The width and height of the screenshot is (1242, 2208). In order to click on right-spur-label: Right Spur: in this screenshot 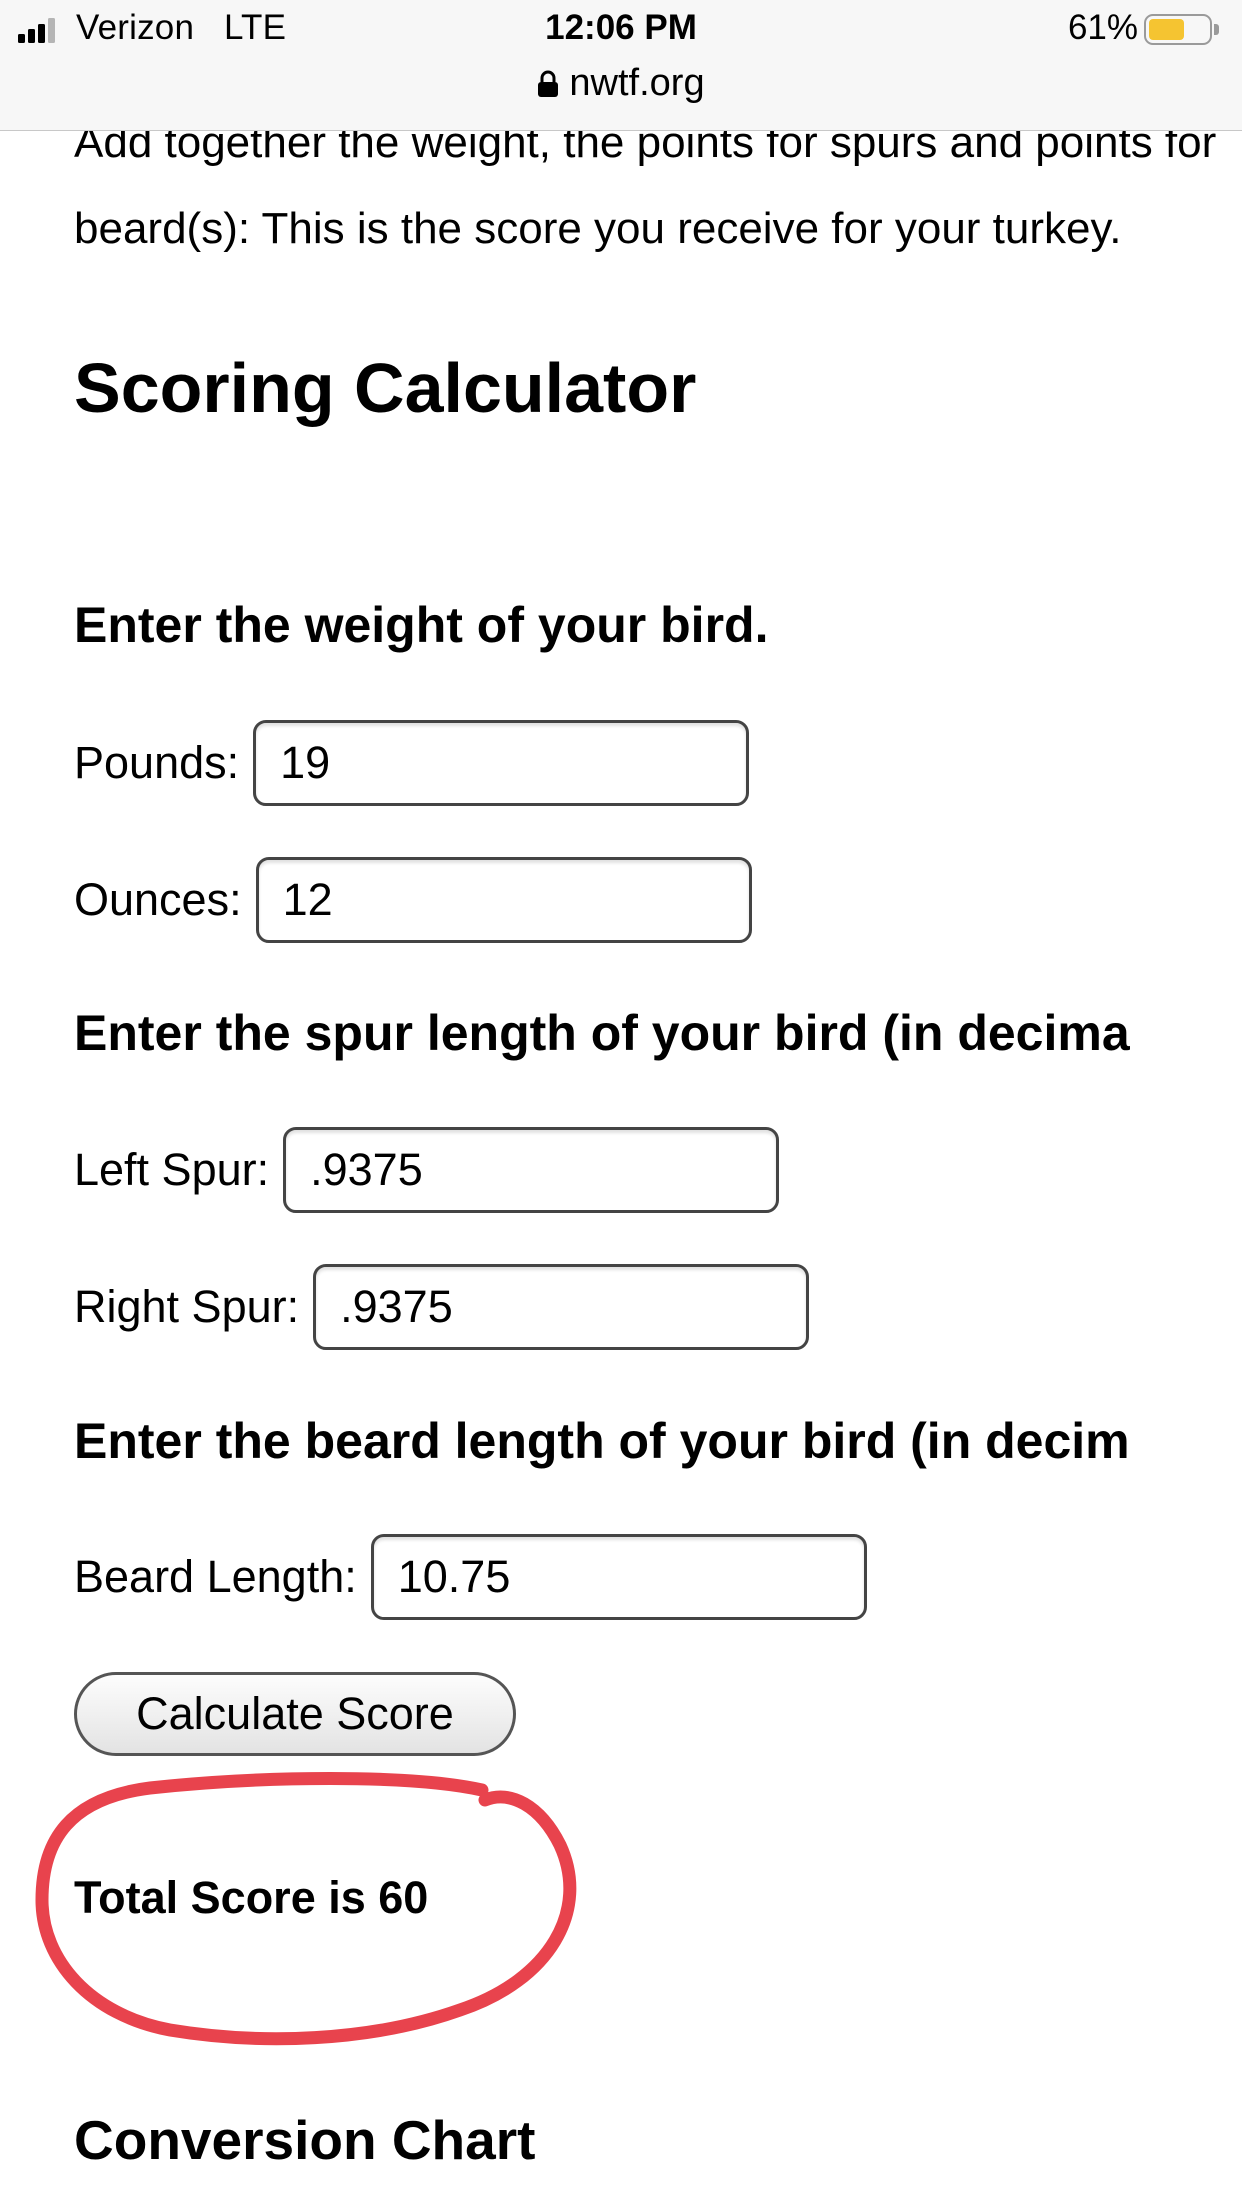, I will do `click(187, 1306)`.